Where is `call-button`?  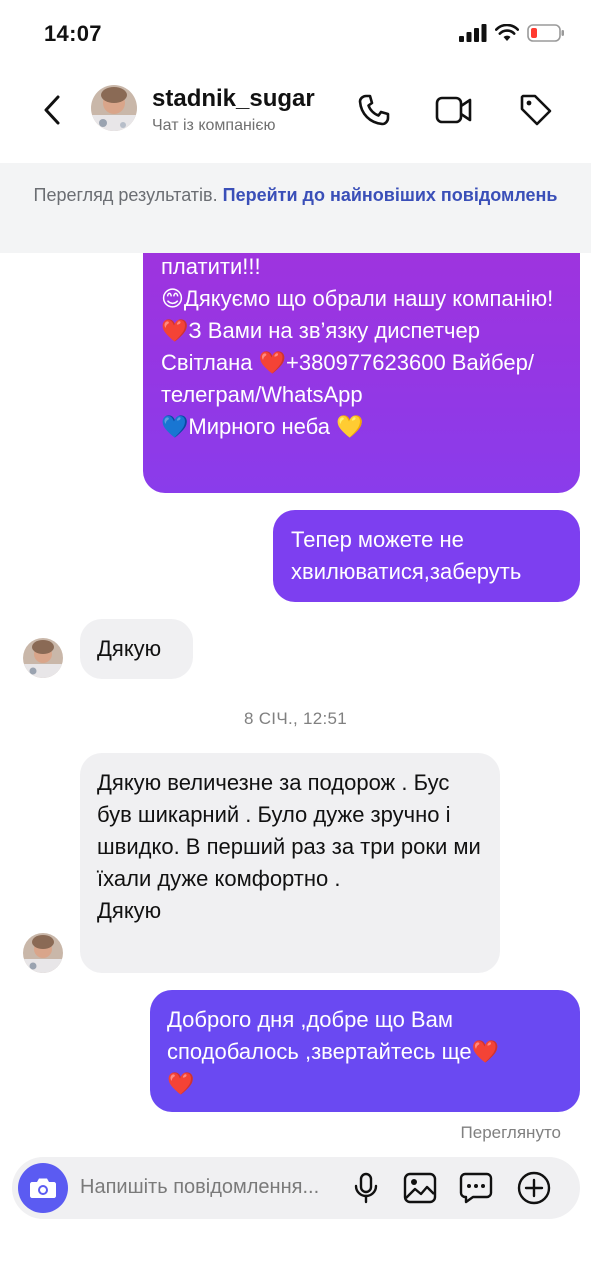
call-button is located at coordinates (374, 110).